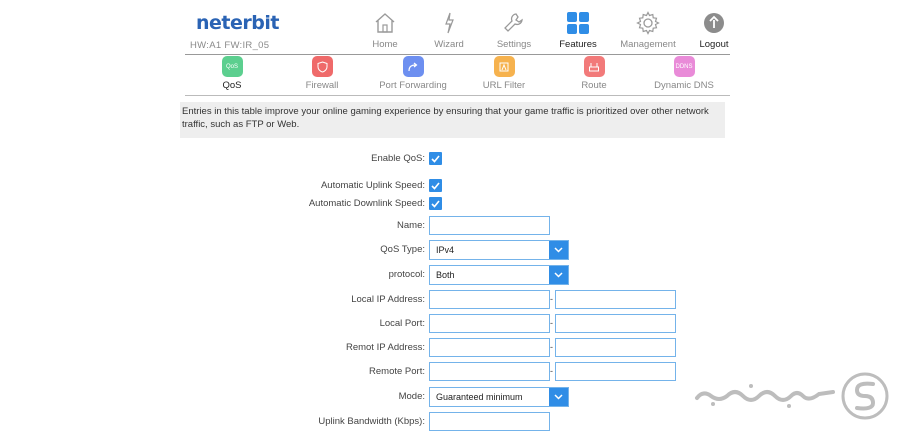  Describe the element at coordinates (504, 85) in the screenshot. I see `subnav-url-filter-label: URL Filter` at that location.